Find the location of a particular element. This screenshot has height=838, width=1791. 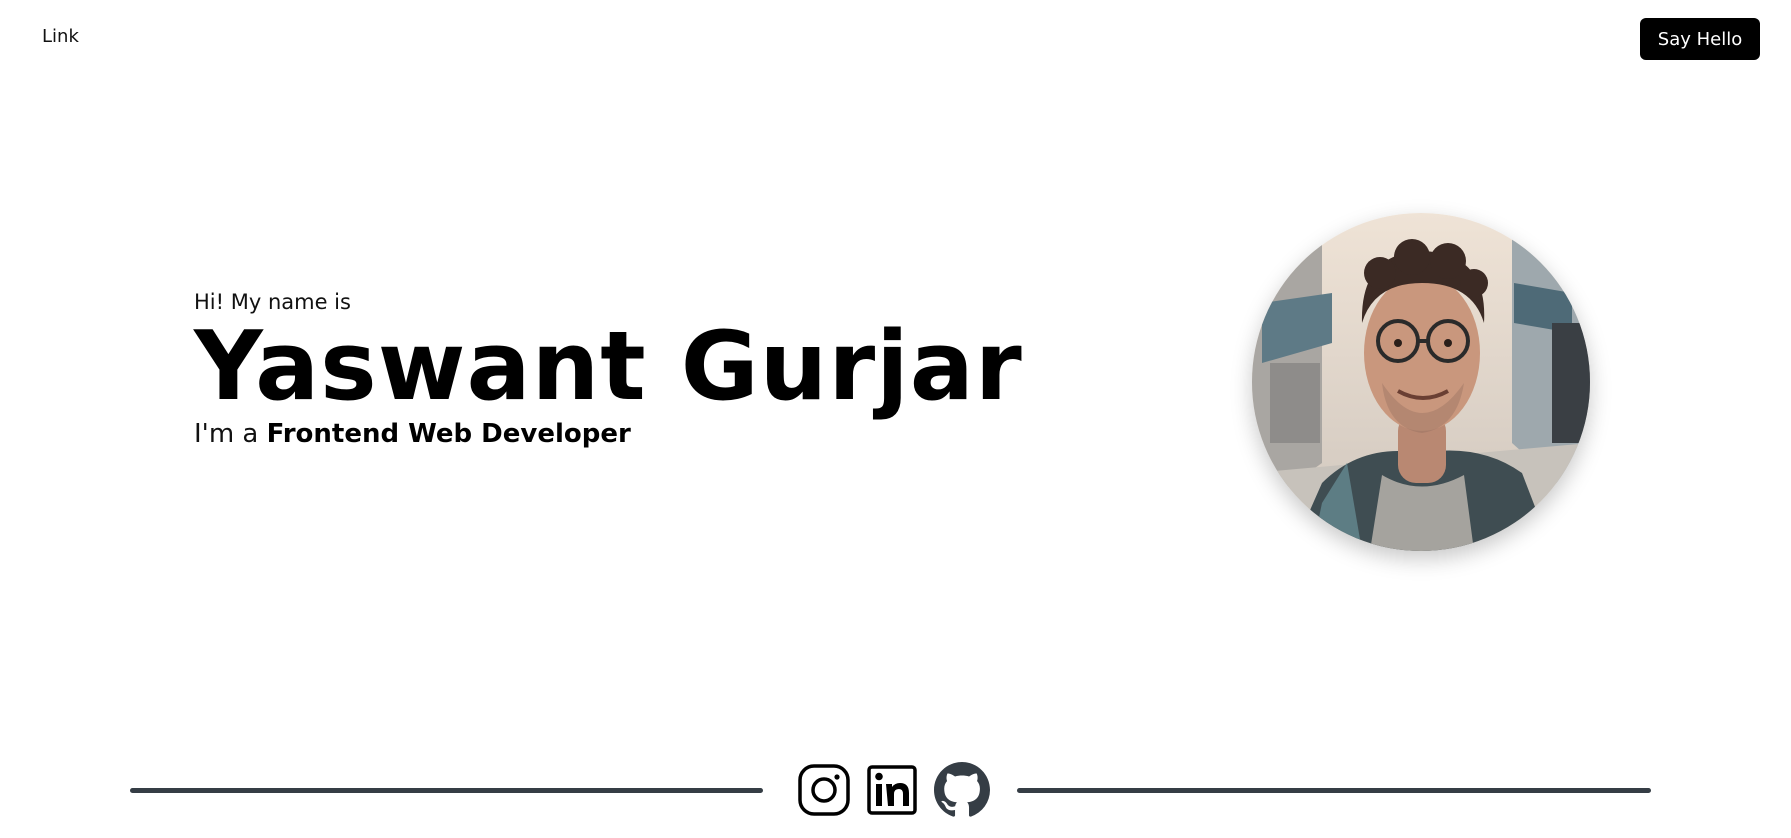

nav-link: Link is located at coordinates (60, 36).